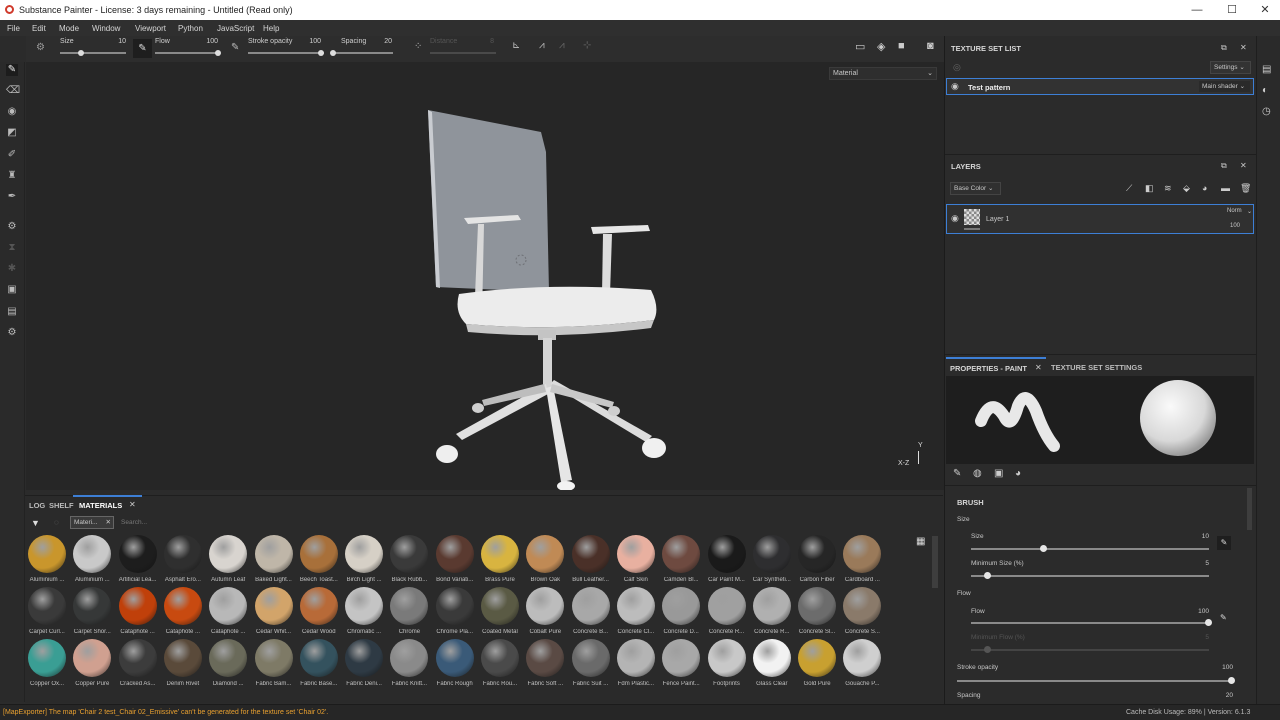 The height and width of the screenshot is (720, 1280). I want to click on color-picker-icon: ✒, so click(12, 197).